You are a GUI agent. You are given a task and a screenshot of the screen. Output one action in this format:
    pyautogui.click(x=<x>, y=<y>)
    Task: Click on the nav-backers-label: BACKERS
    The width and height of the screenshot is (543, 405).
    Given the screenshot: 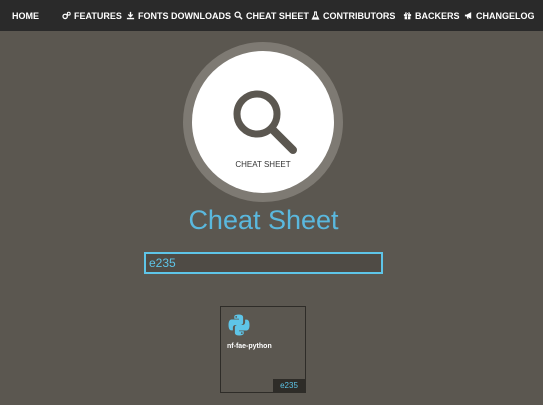 What is the action you would take?
    pyautogui.click(x=437, y=15)
    